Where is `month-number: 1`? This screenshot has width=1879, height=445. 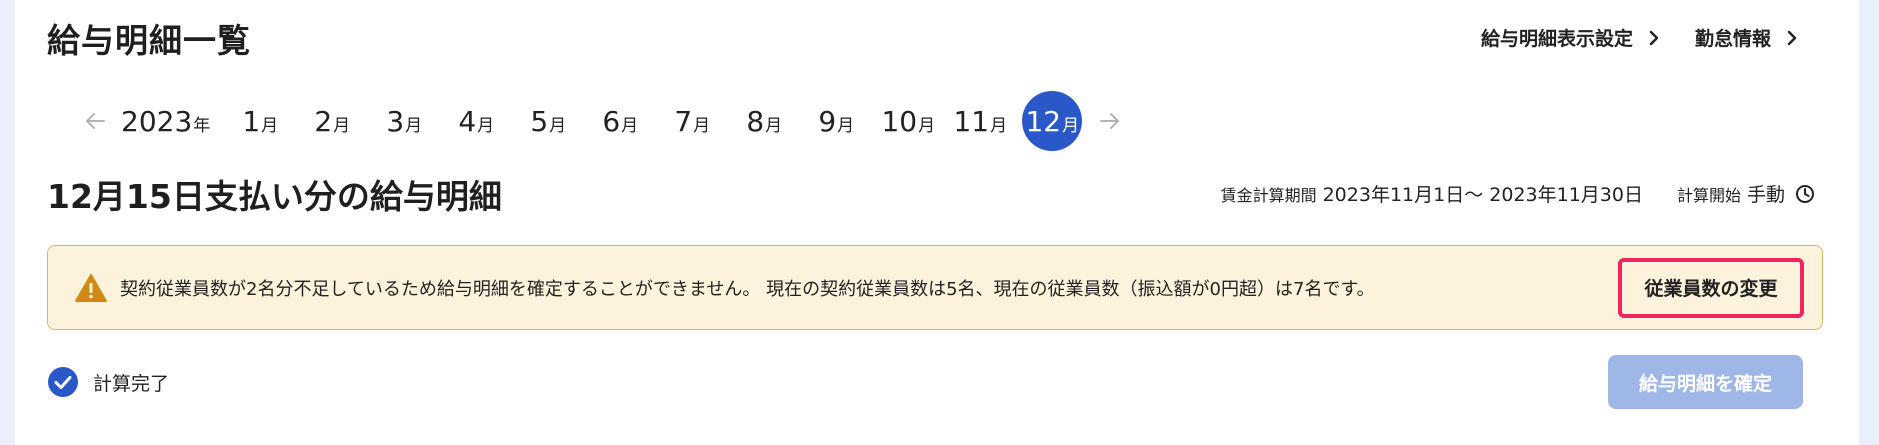 month-number: 1 is located at coordinates (251, 121).